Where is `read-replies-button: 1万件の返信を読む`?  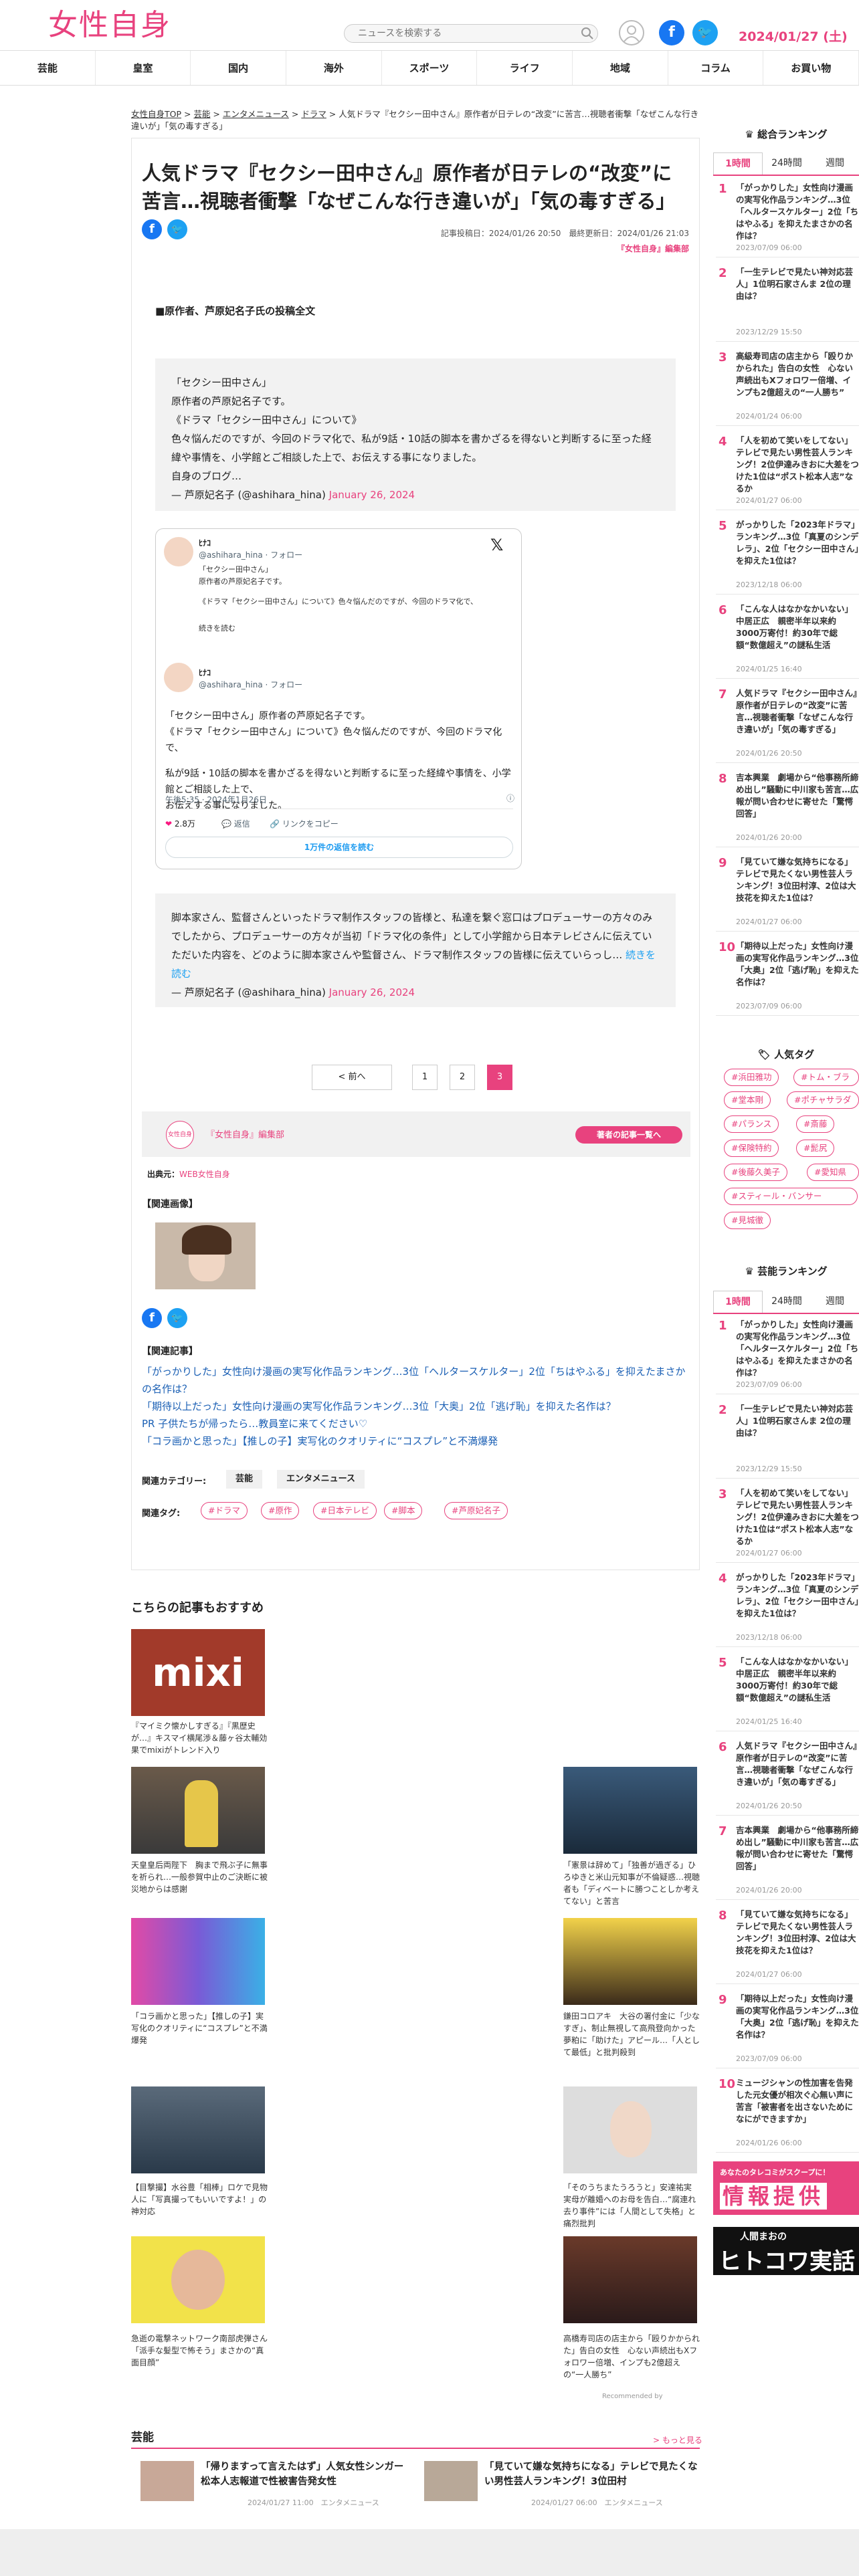 read-replies-button: 1万件の返信を読む is located at coordinates (339, 847).